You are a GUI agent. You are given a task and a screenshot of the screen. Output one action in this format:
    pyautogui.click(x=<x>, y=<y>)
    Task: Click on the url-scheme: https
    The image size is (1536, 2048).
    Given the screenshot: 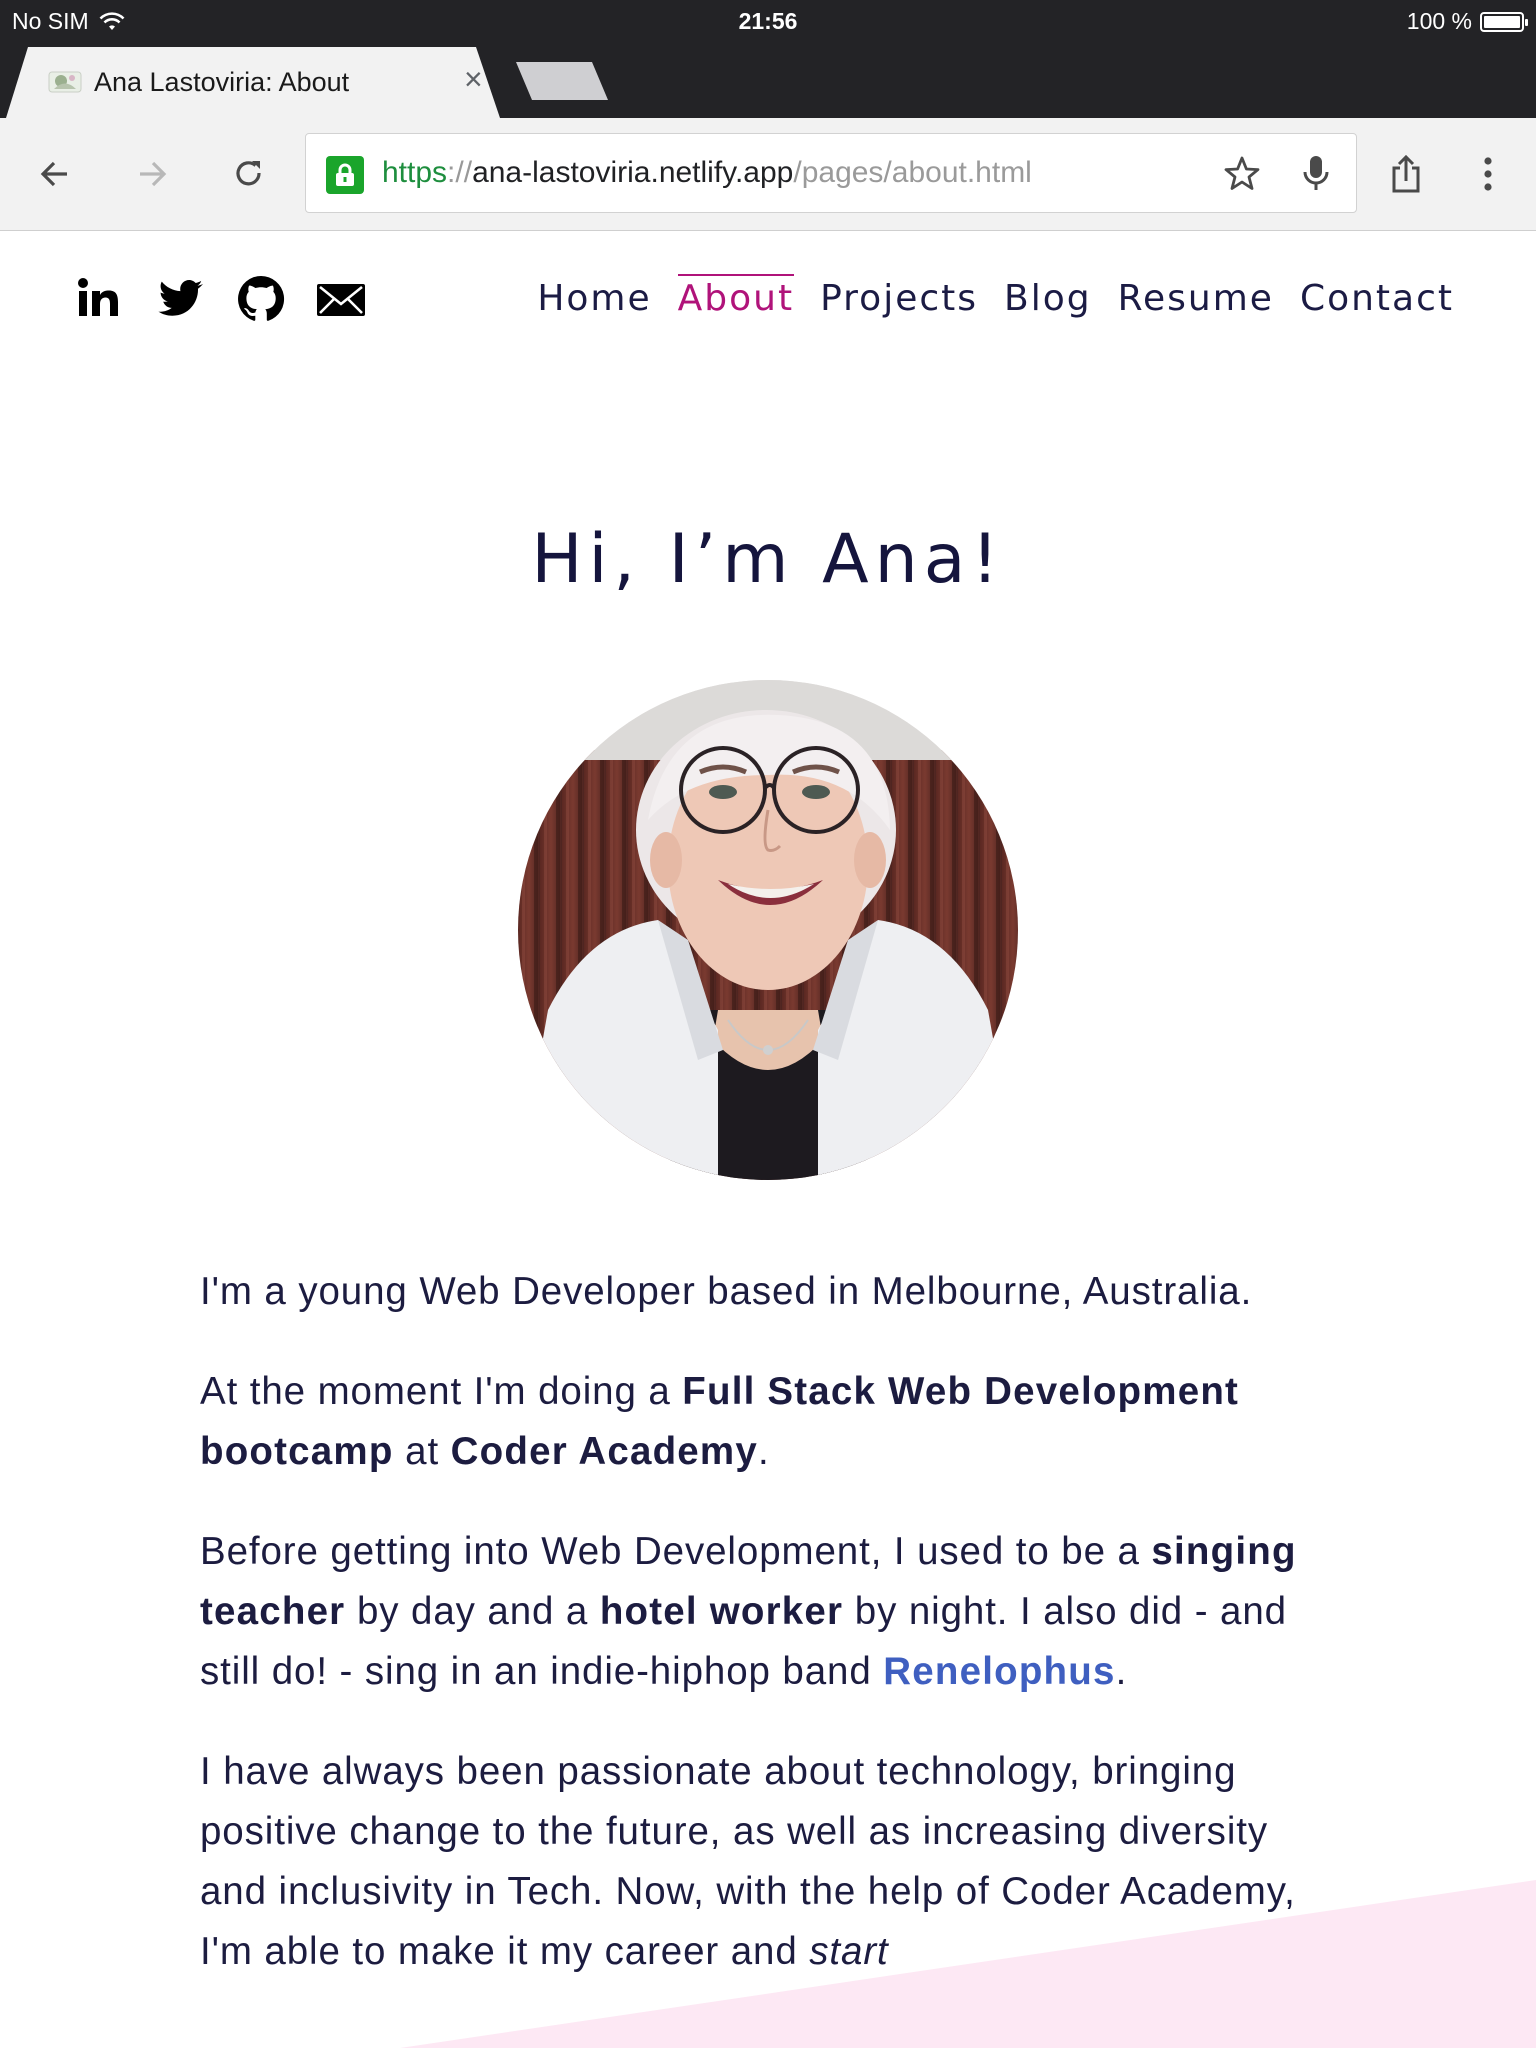 What is the action you would take?
    pyautogui.click(x=415, y=172)
    